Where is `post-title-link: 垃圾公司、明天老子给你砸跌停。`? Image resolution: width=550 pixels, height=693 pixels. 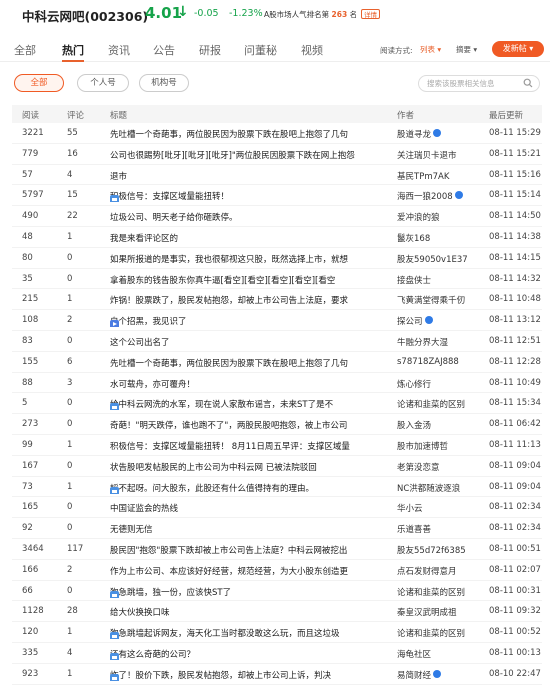 post-title-link: 垃圾公司、明天老子给你砸跌停。 is located at coordinates (250, 217).